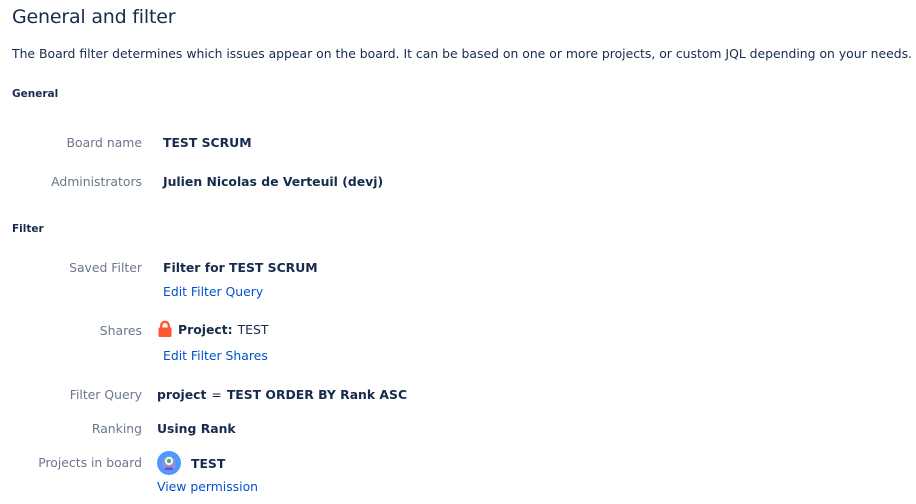  I want to click on board-name-label: Board name, so click(104, 142).